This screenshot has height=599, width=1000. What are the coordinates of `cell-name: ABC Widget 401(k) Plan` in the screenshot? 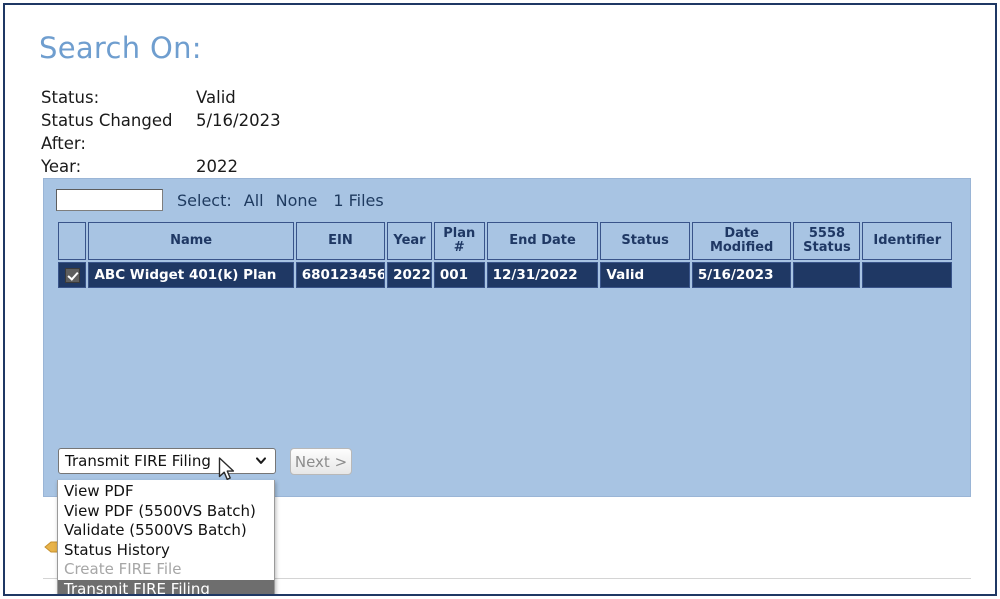 It's located at (191, 275).